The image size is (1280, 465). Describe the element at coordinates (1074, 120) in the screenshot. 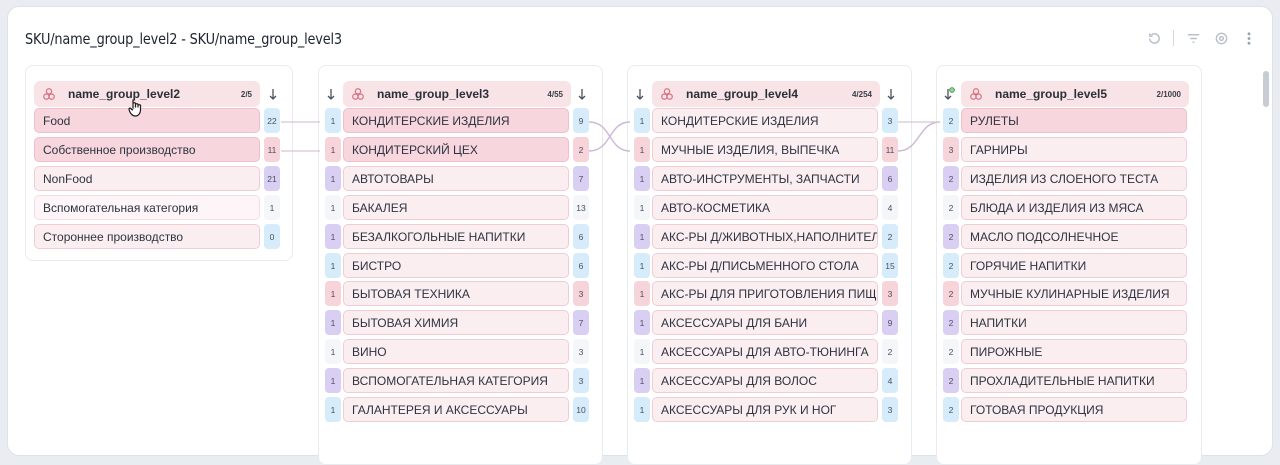

I see `category-row: РУЛЕТЫ` at that location.